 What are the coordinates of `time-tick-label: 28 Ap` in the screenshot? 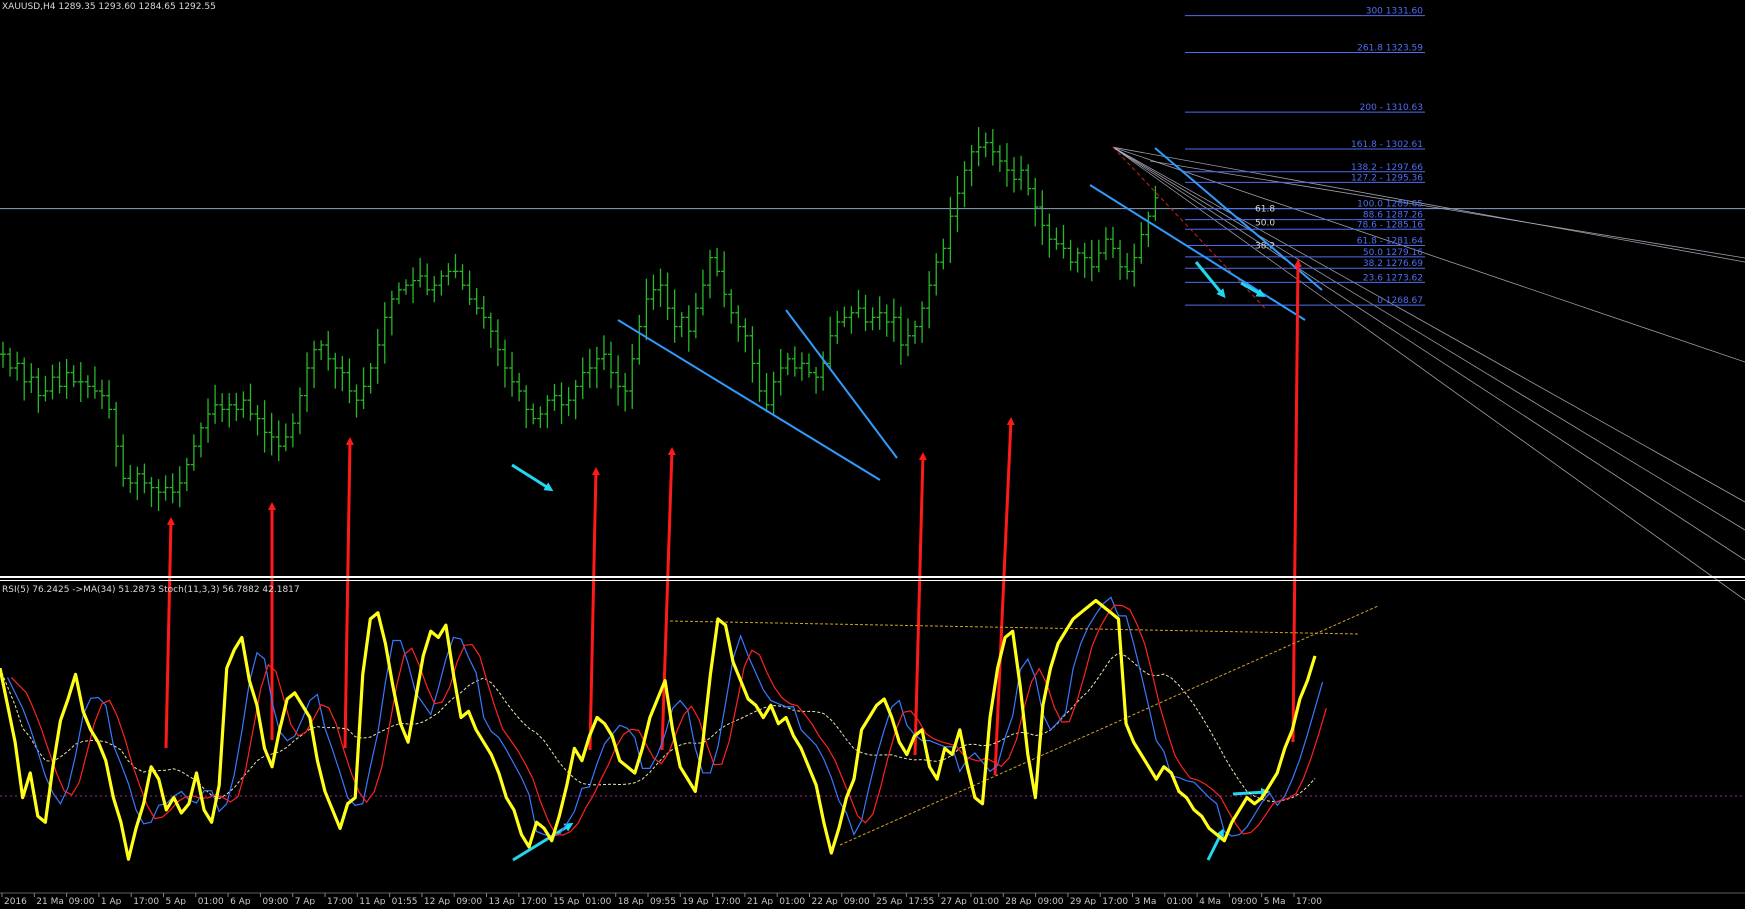 It's located at (1018, 901).